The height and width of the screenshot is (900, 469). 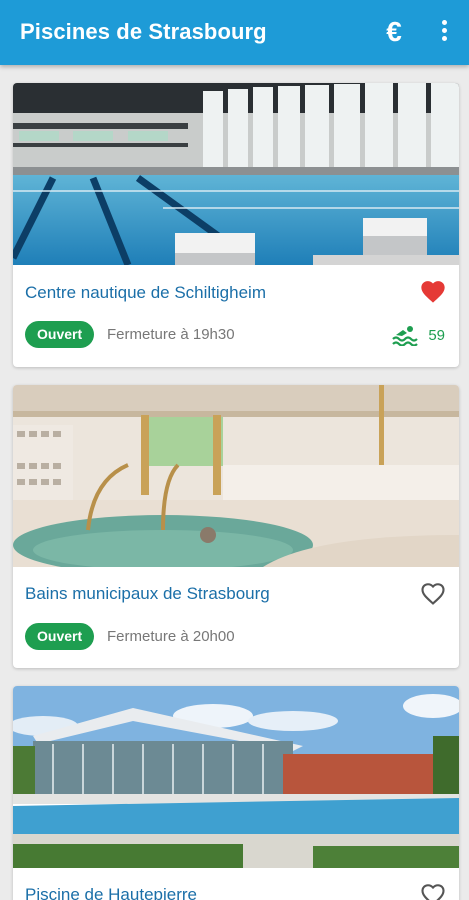 What do you see at coordinates (145, 292) in the screenshot?
I see `pool-name: Centre nautique de Schiltigheim` at bounding box center [145, 292].